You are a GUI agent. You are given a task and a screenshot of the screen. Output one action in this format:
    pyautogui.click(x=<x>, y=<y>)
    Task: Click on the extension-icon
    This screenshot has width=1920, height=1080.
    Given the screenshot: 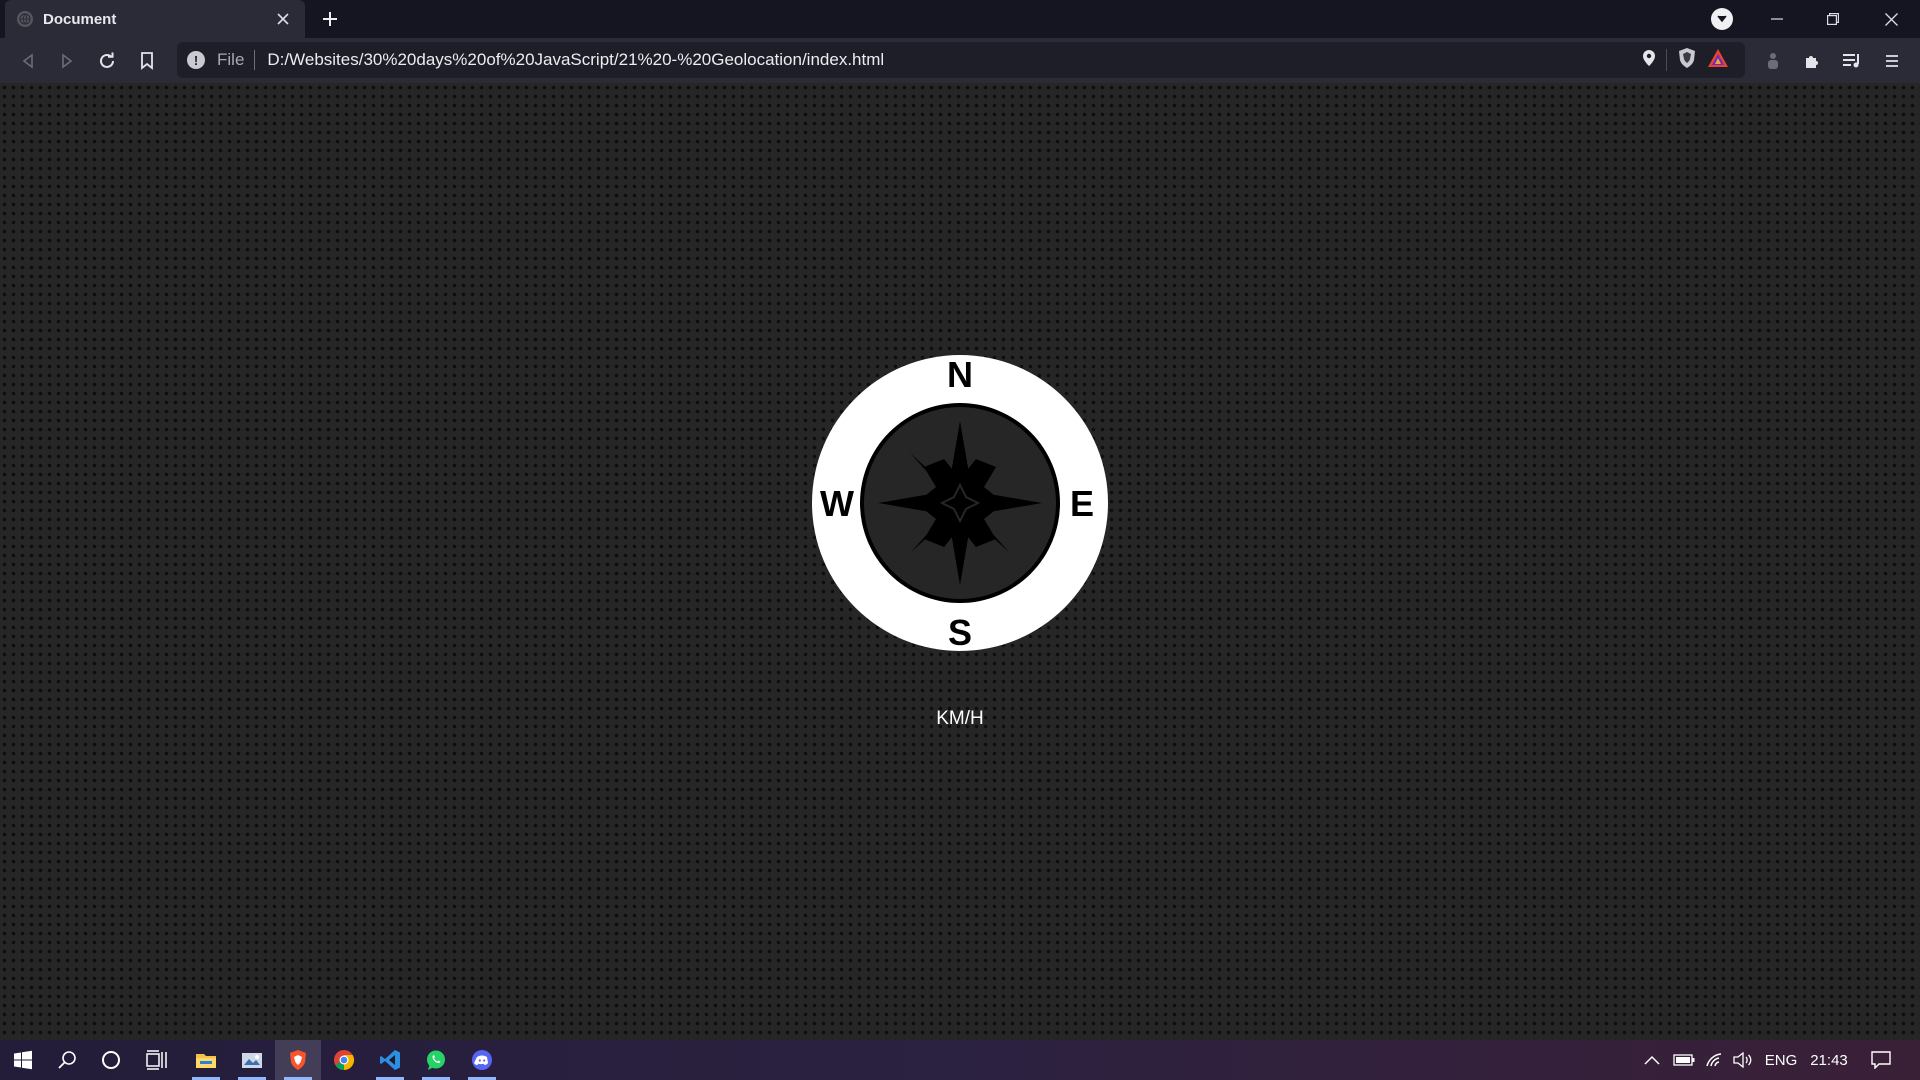 What is the action you would take?
    pyautogui.click(x=1773, y=61)
    